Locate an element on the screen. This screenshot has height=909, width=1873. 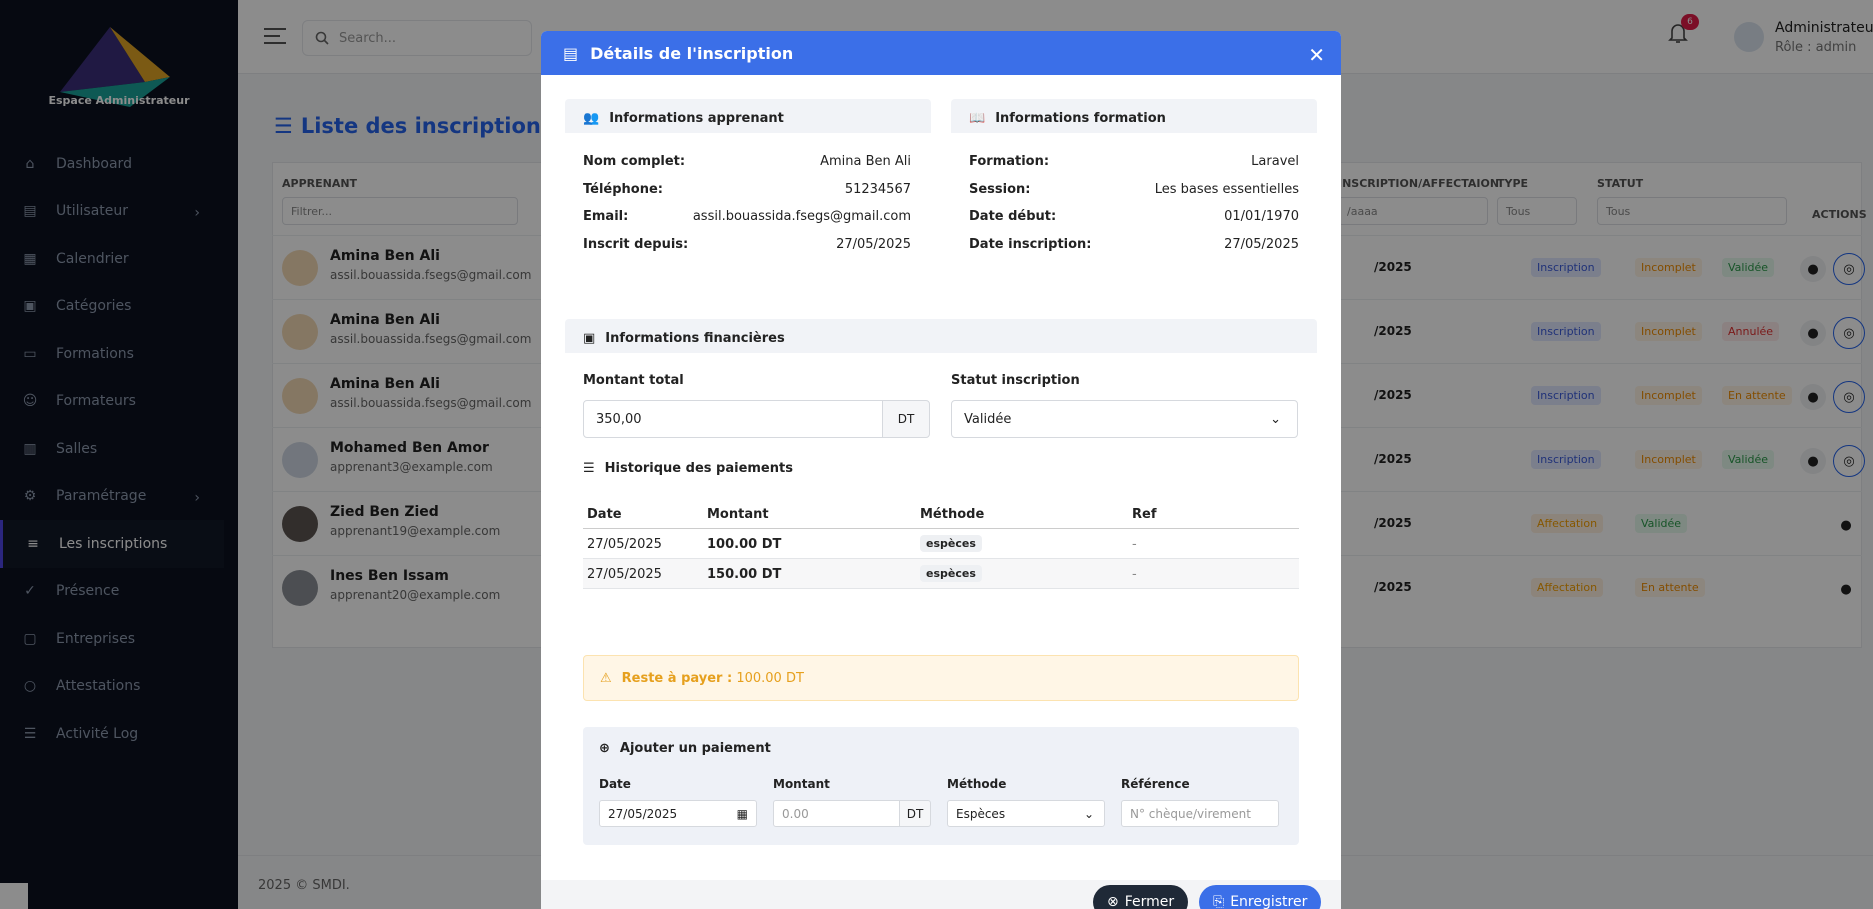
field-label: Inscrit depuis: is located at coordinates (636, 244).